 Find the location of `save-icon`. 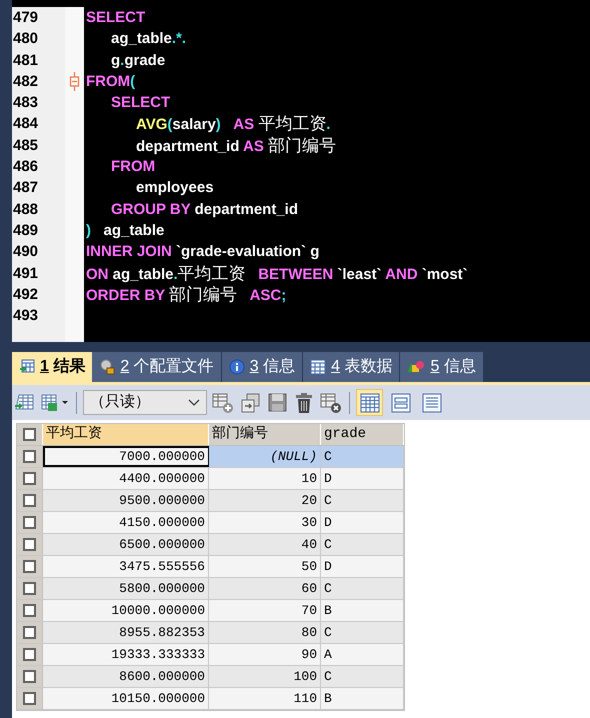

save-icon is located at coordinates (278, 403).